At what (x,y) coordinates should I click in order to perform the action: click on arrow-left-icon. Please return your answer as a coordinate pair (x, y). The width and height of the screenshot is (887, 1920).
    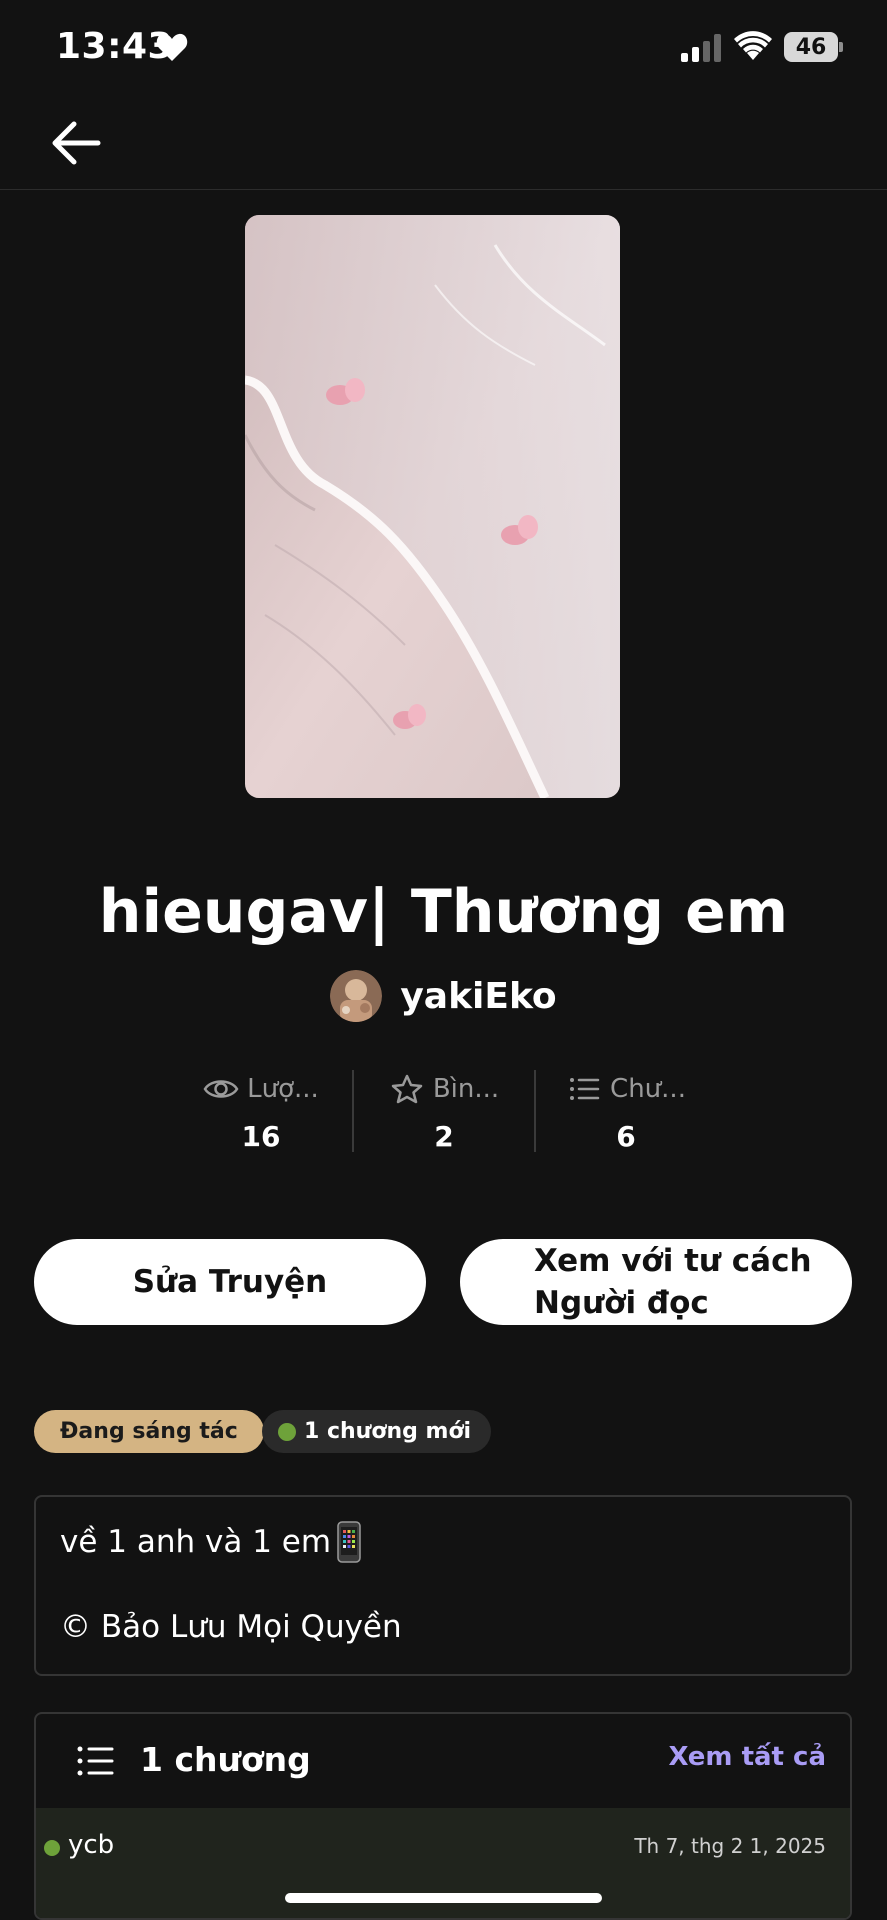
    Looking at the image, I should click on (76, 143).